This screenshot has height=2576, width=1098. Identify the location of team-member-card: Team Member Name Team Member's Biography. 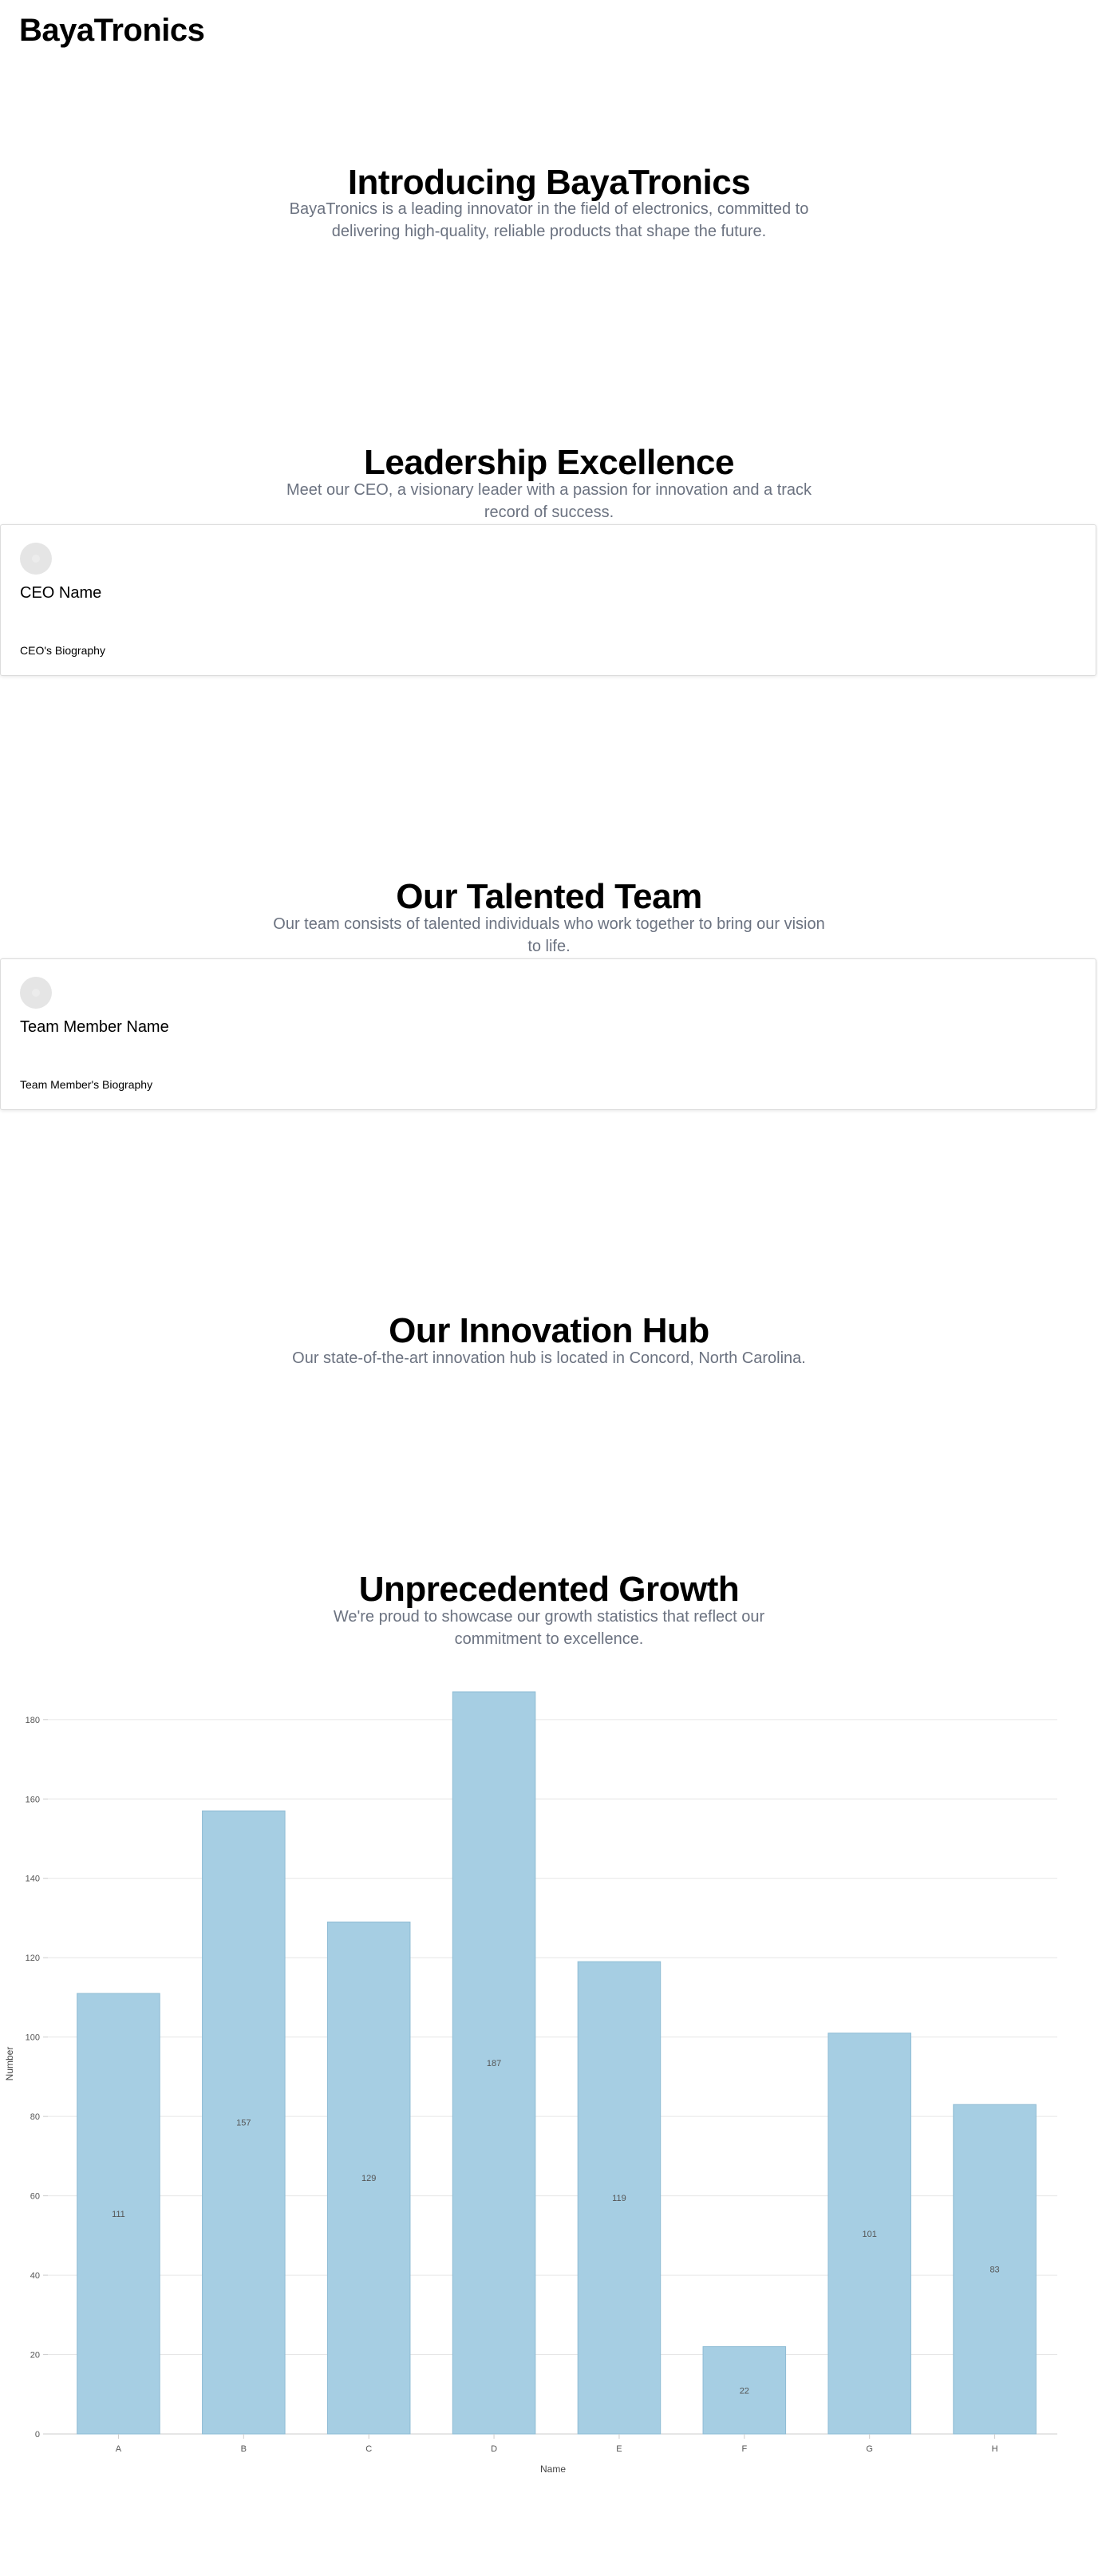
(548, 1034).